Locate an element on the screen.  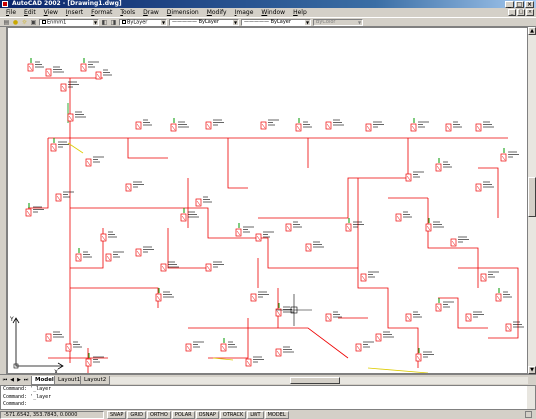
menu-image: Image is located at coordinates (244, 12).